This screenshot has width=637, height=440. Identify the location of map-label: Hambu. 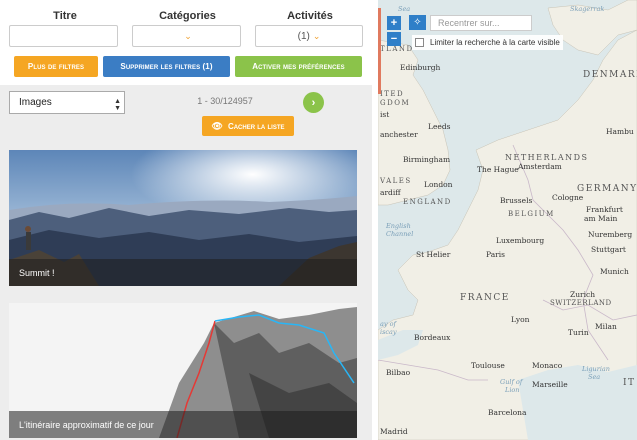
(620, 131).